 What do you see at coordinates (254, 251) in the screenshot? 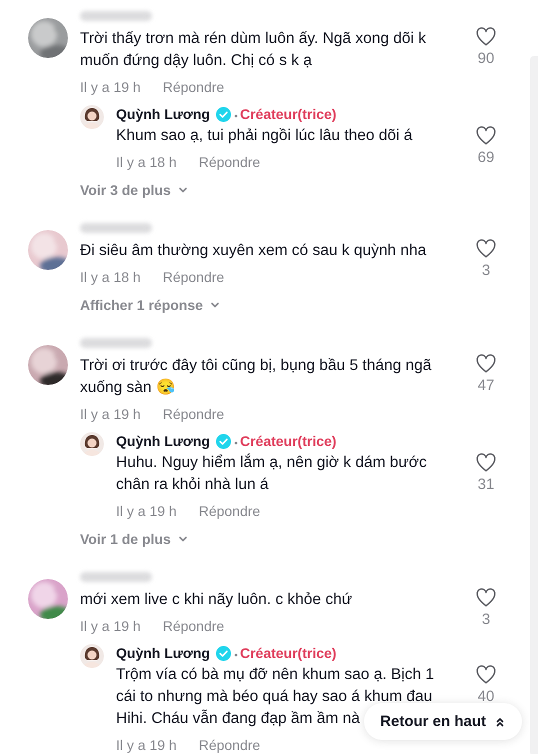
I see `comment-text: Đi siêu âm thường xuyên xem có sau k quỳnh nha` at bounding box center [254, 251].